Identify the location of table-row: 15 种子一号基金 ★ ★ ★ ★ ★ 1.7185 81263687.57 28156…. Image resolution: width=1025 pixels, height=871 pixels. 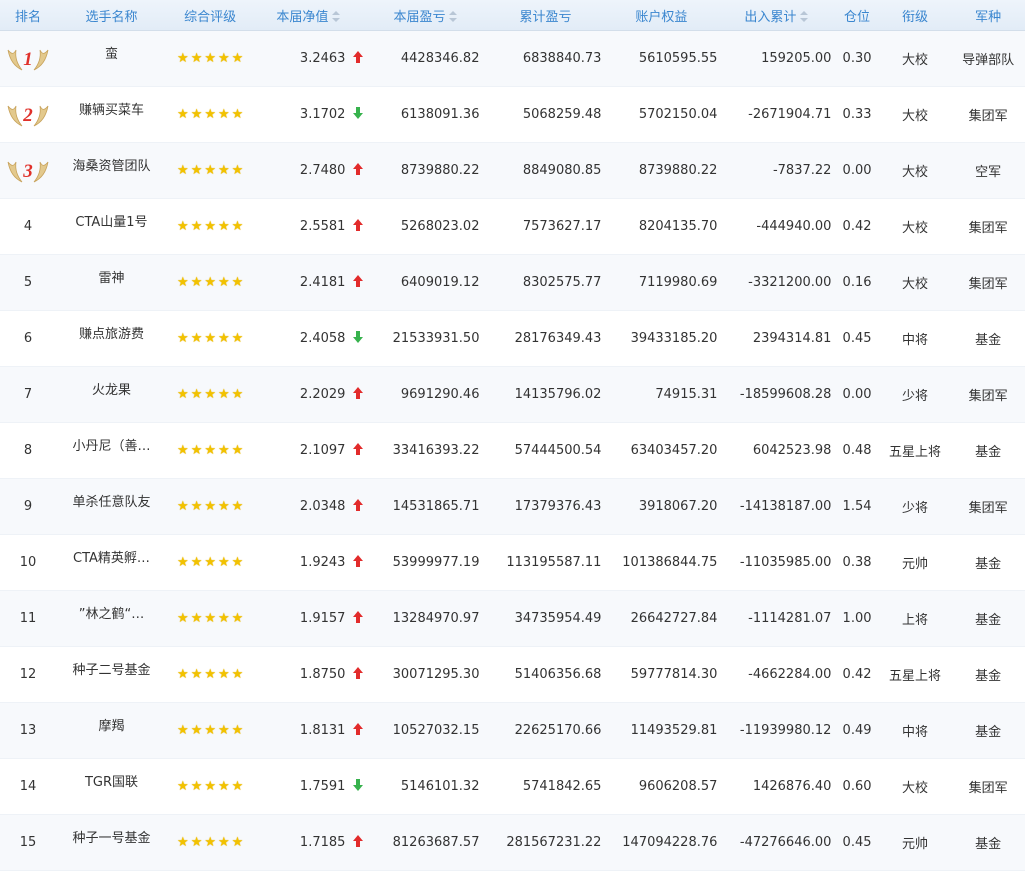
(512, 843).